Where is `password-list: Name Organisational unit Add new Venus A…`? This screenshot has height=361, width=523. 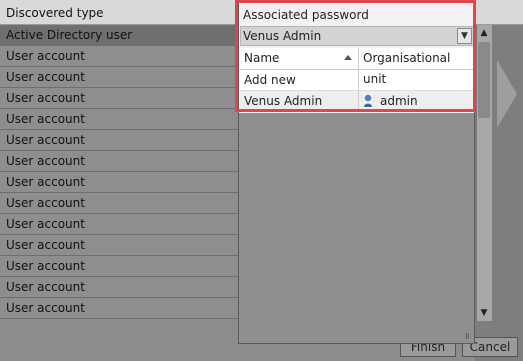 password-list: Name Organisational unit Add new Venus A… is located at coordinates (357, 80).